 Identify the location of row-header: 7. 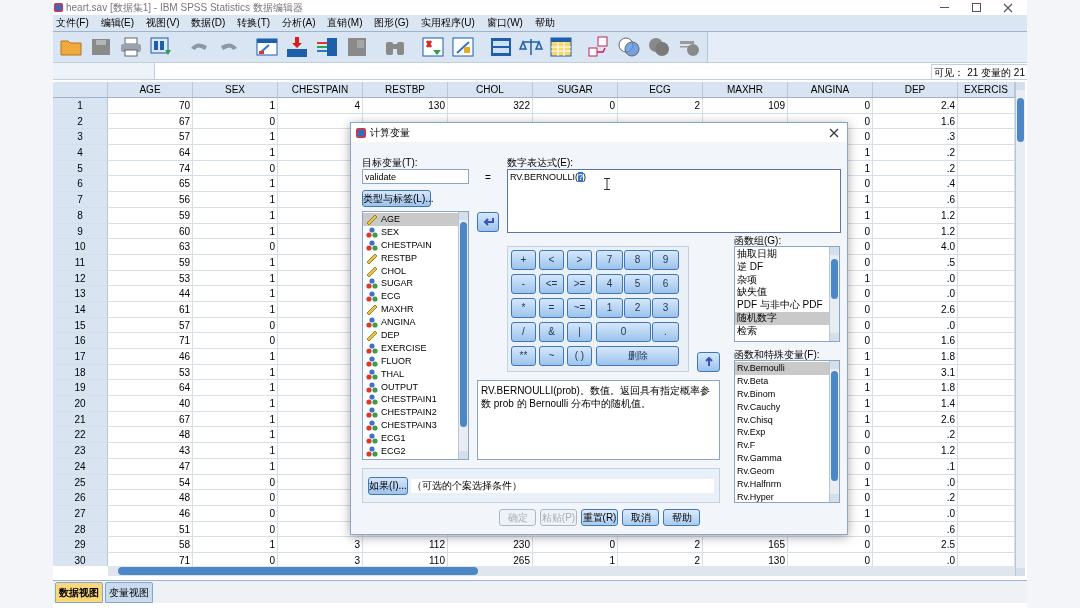
(80, 199).